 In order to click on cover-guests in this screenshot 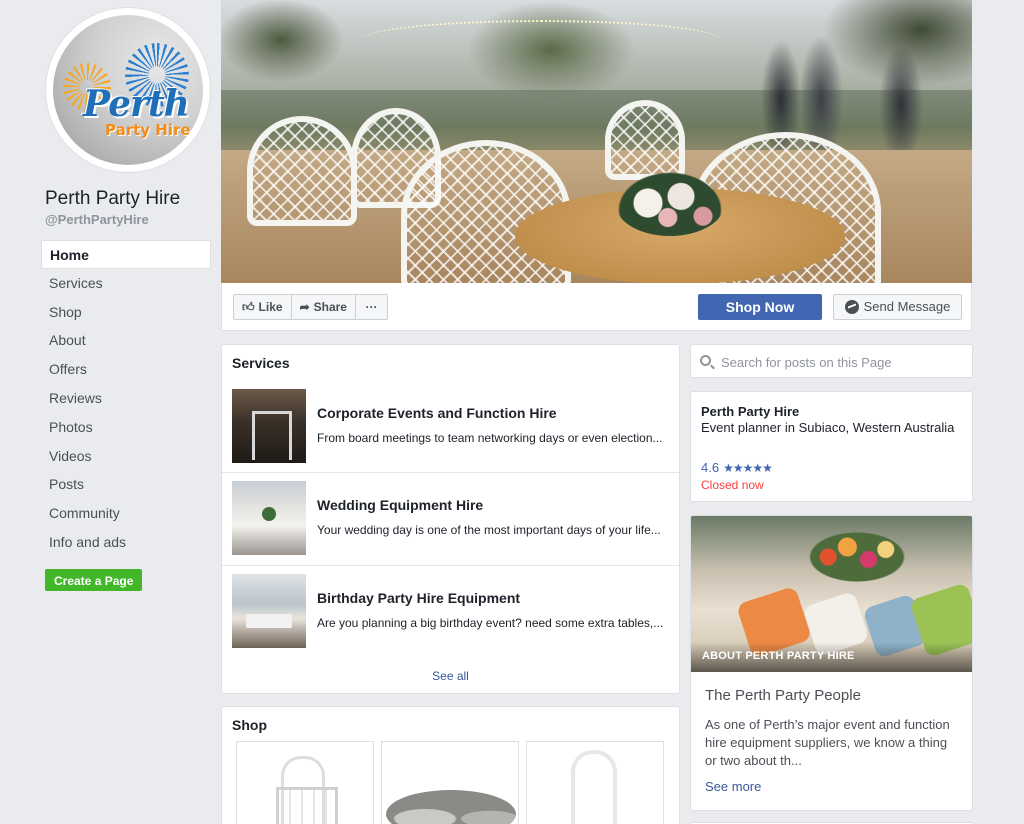, I will do `click(831, 90)`.